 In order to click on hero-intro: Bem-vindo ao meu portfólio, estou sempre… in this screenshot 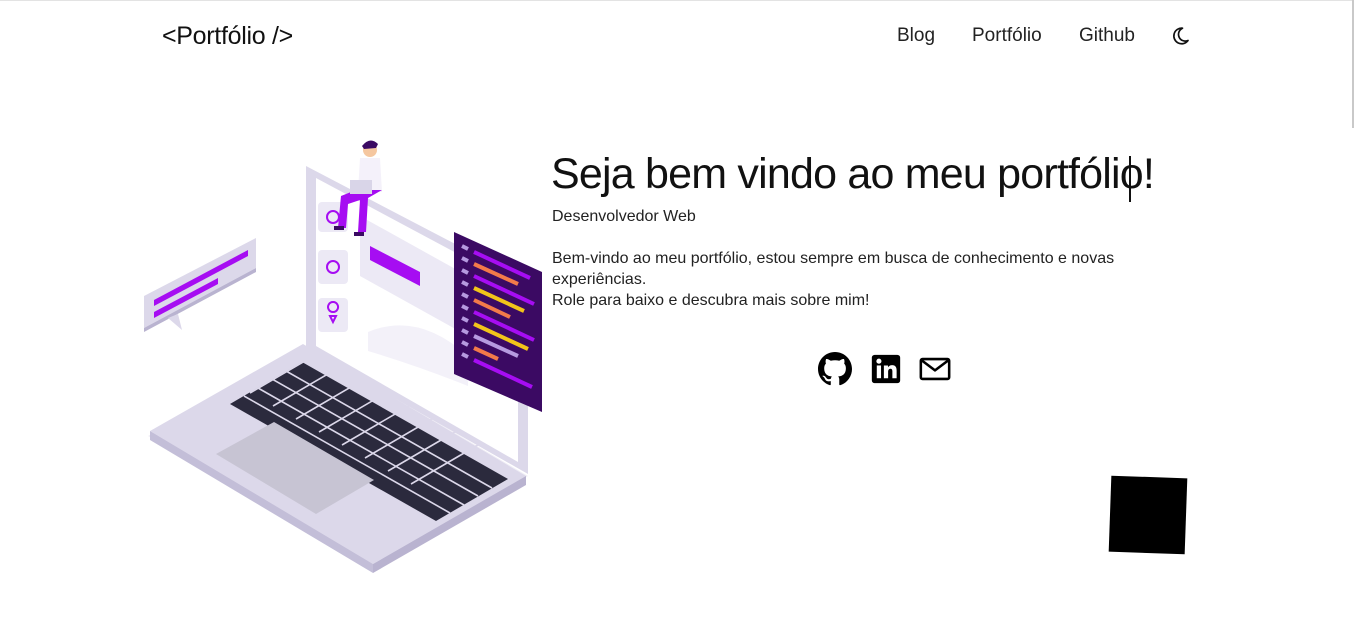, I will do `click(882, 279)`.